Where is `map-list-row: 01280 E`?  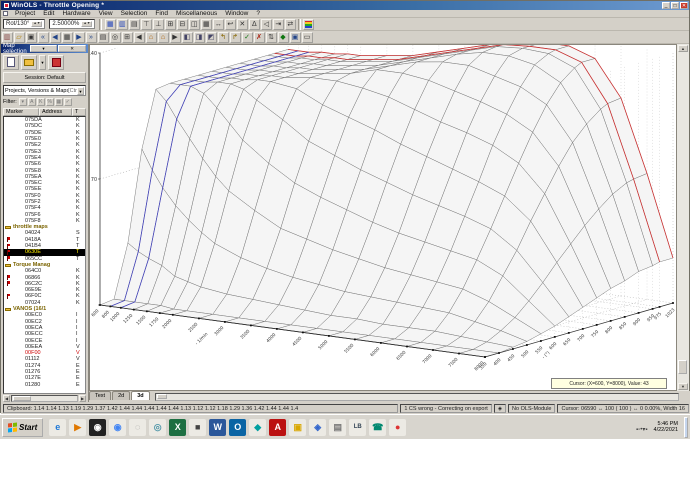 map-list-row: 01280 E is located at coordinates (44, 384).